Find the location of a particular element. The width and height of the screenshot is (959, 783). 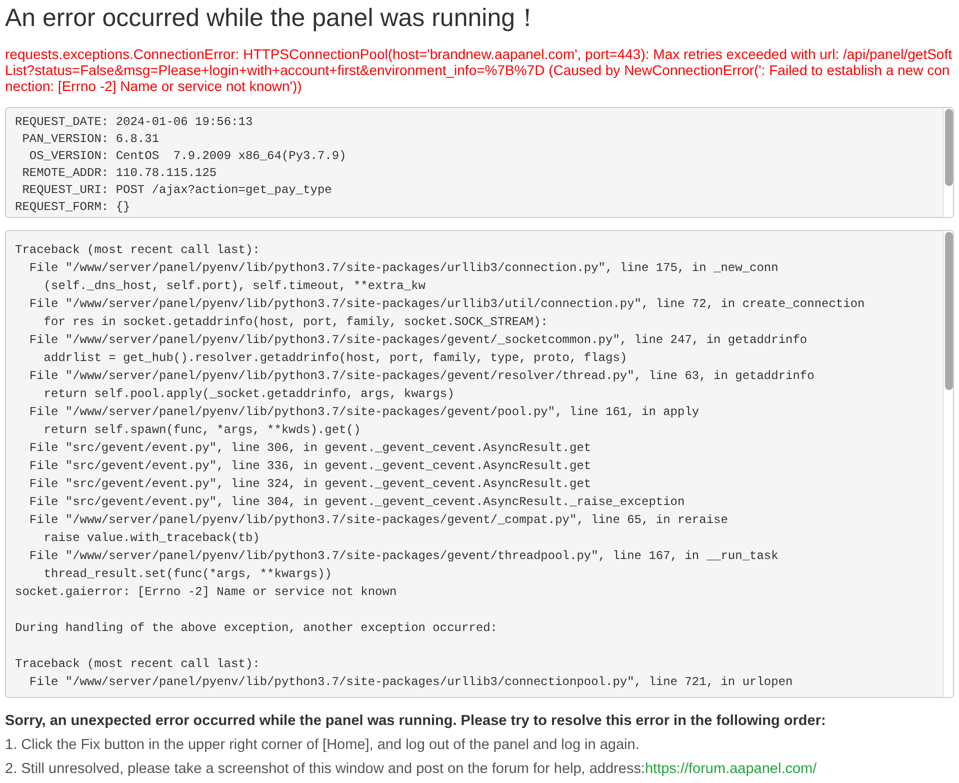

request-info-line: OS_VERSION: CentOS 7.9.2009 x86_64(Py3.7.9) is located at coordinates (188, 156).